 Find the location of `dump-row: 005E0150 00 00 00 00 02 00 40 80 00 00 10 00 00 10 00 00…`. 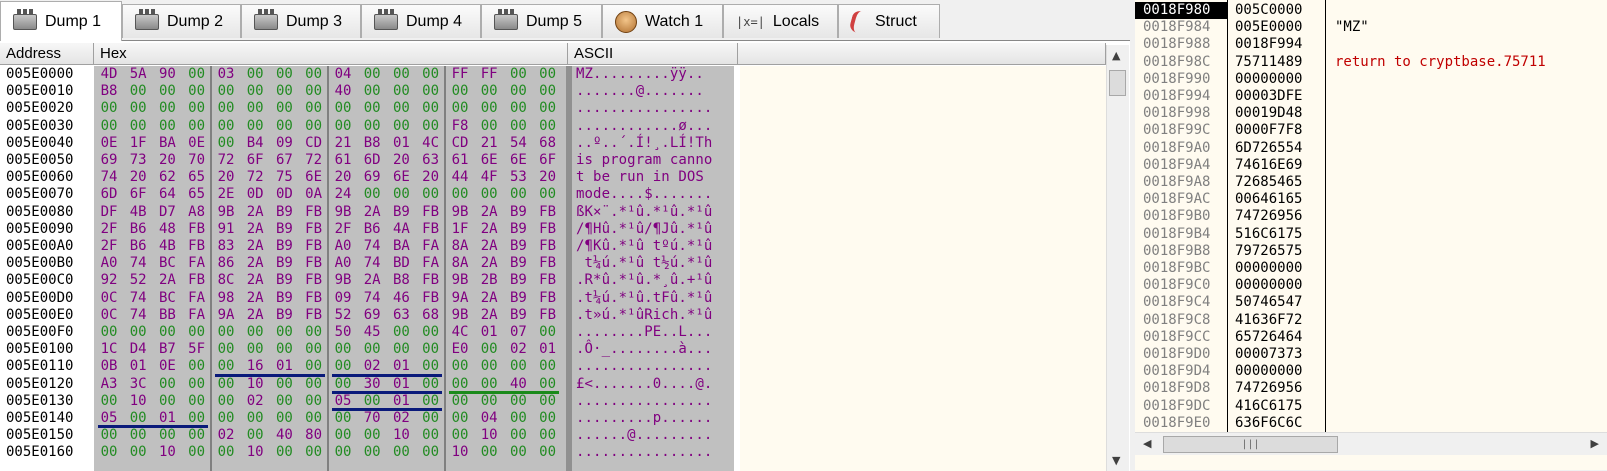

dump-row: 005E0150 00 00 00 00 02 00 40 80 00 00 10 00 00 10 00 00… is located at coordinates (553, 435).